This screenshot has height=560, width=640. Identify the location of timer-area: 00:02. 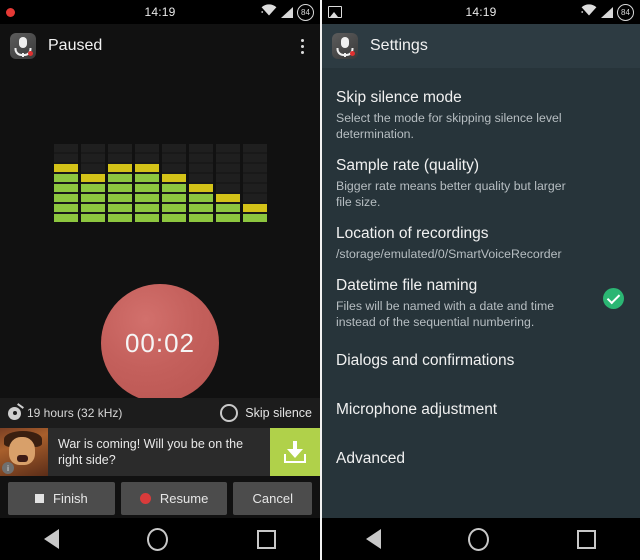
(160, 343).